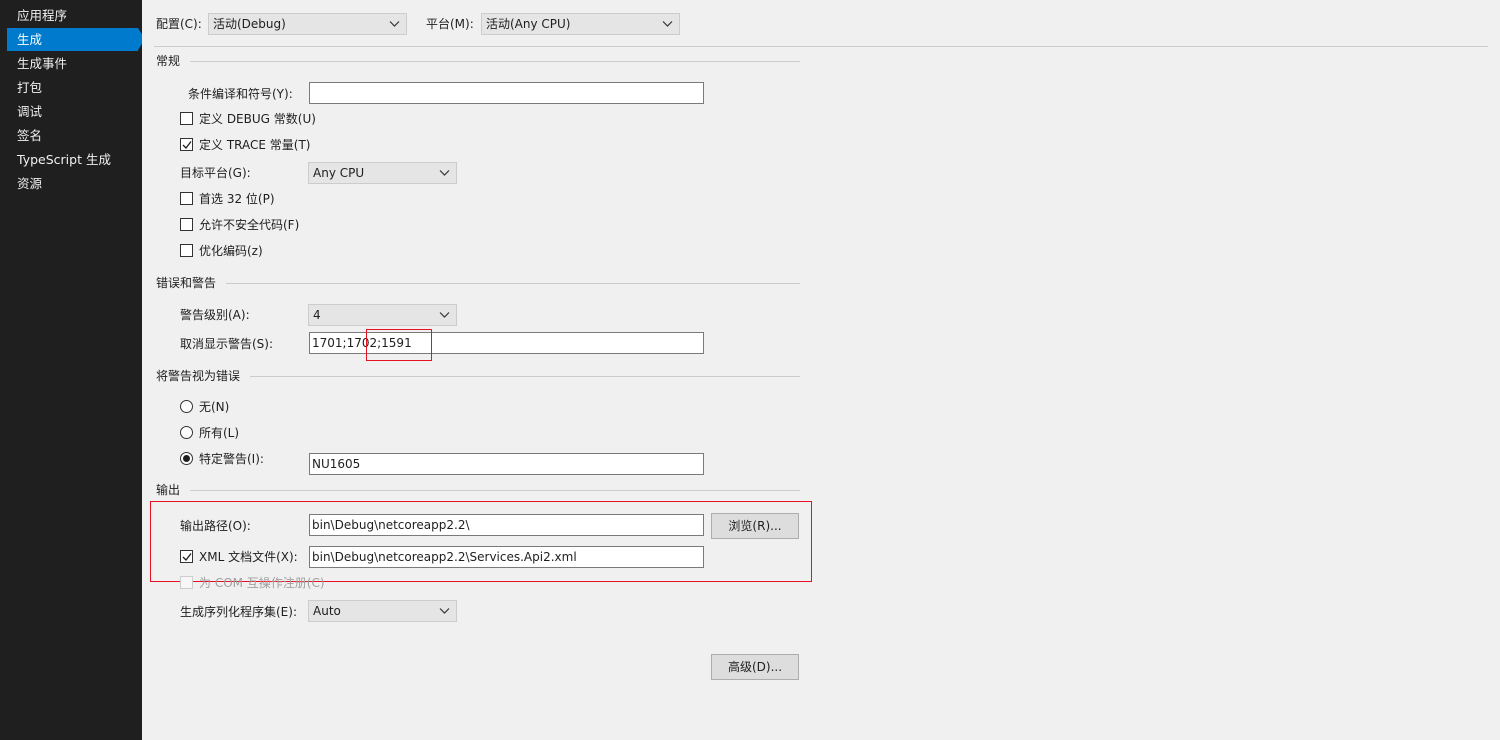 The image size is (1500, 740). I want to click on header-divider, so click(821, 46).